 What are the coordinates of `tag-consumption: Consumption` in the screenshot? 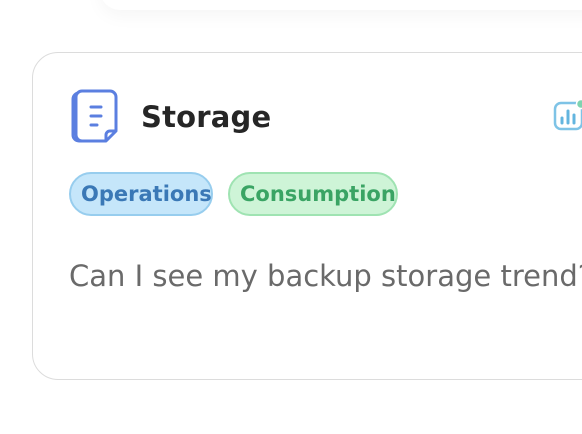 It's located at (313, 194).